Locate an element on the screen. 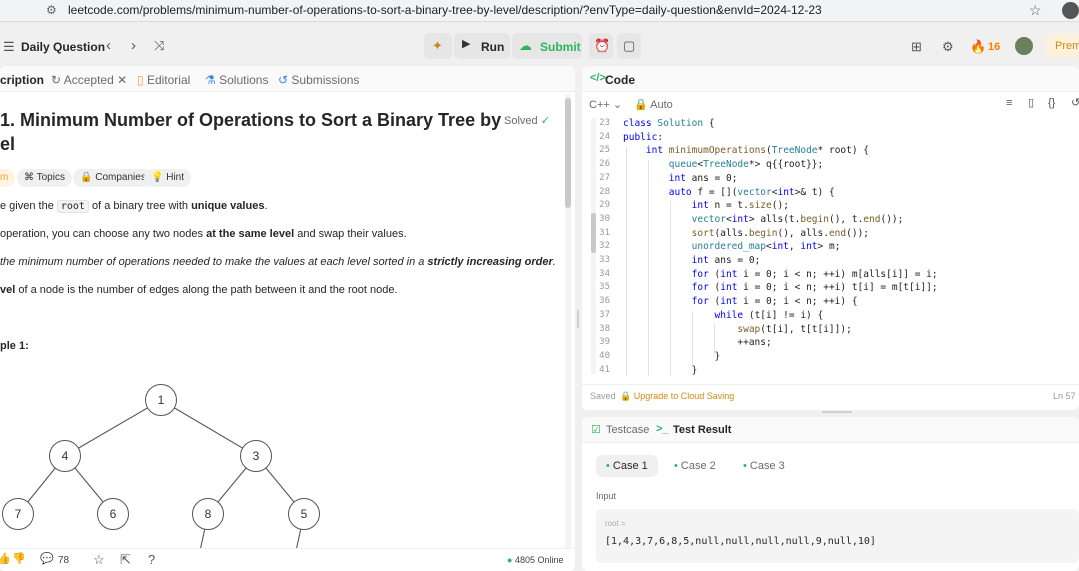 Image resolution: width=1079 pixels, height=571 pixels. case-2-text: Case 2 is located at coordinates (698, 466).